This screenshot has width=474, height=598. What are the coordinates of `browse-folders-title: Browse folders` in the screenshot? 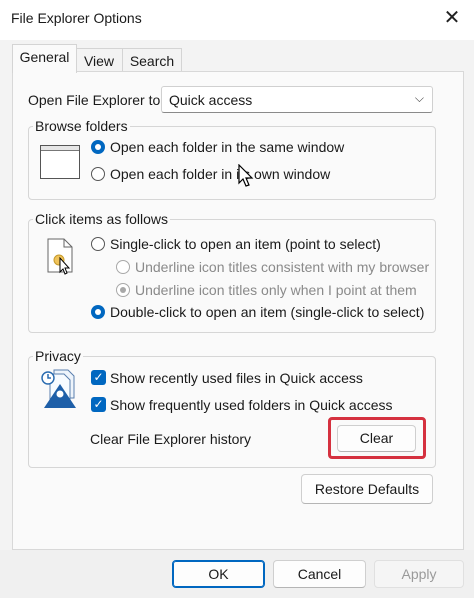 It's located at (81, 126).